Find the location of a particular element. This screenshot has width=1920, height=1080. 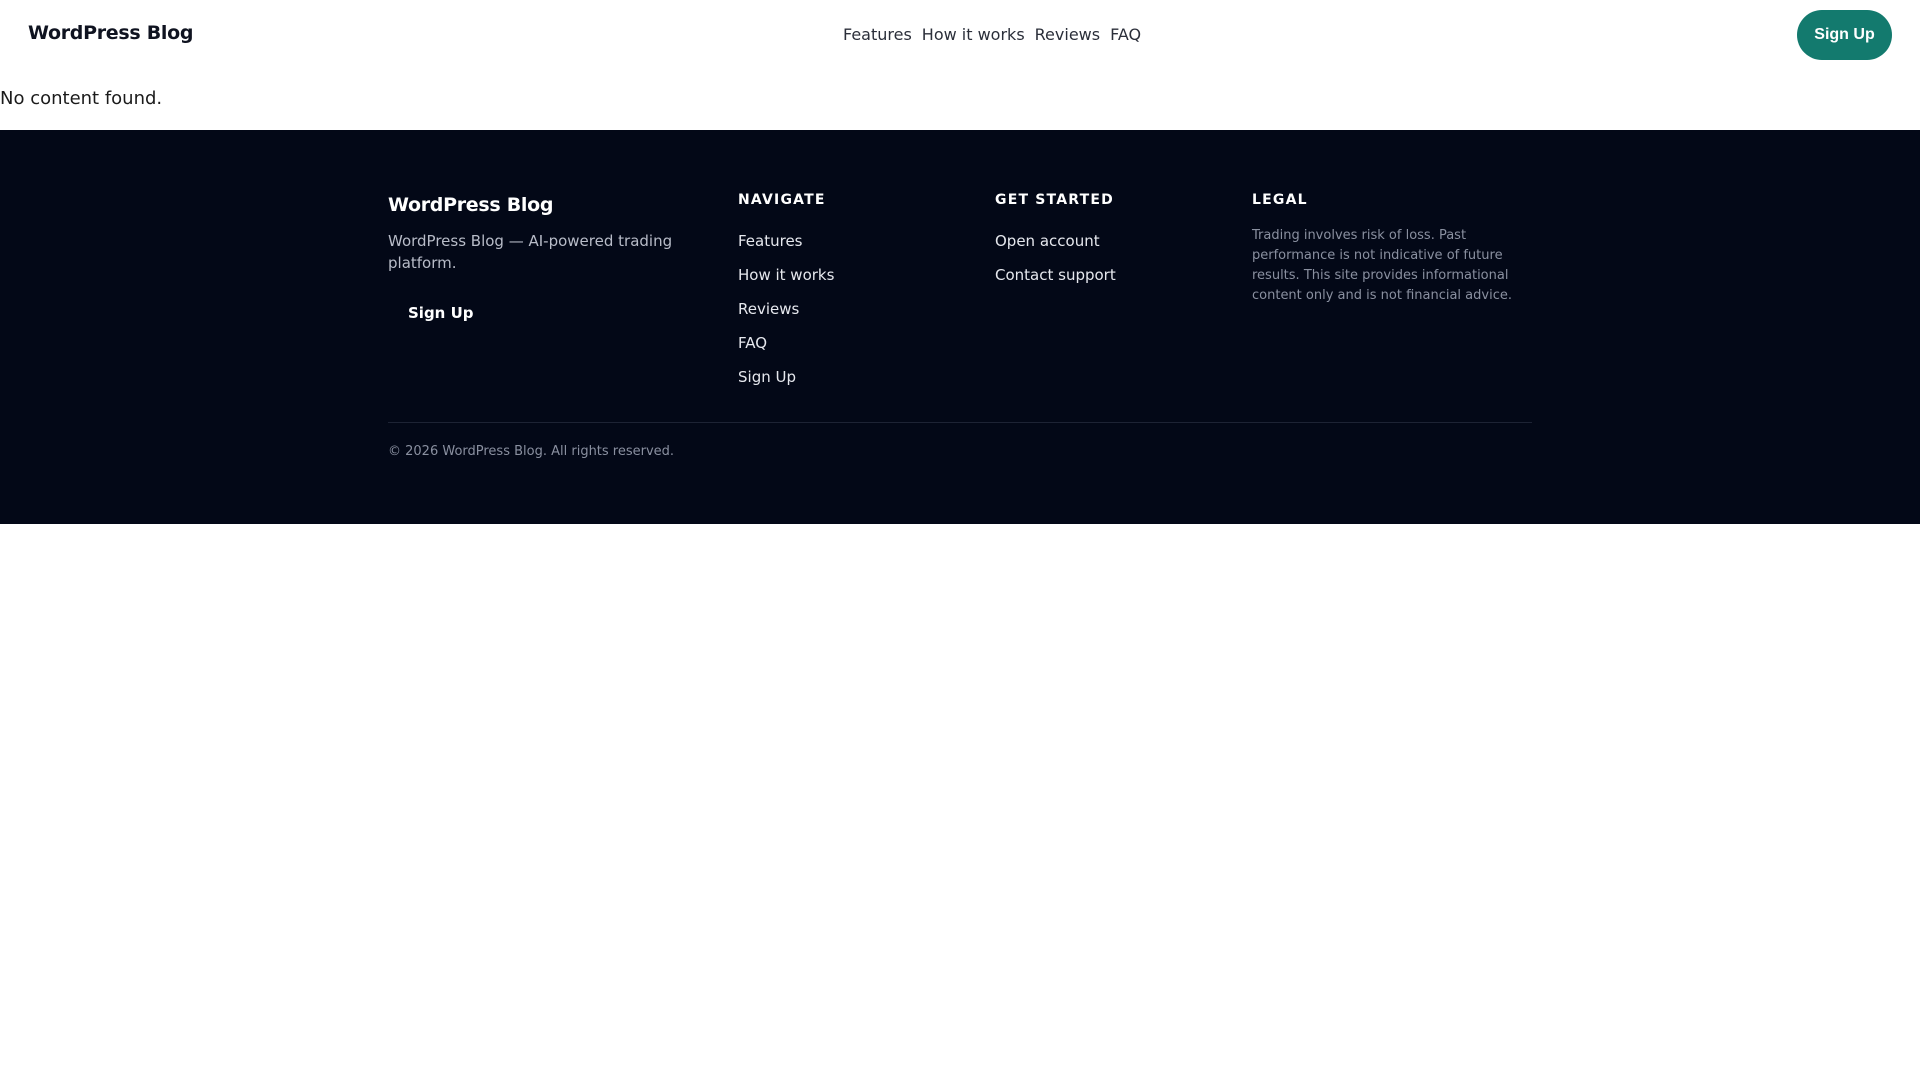

list-item: Reviews is located at coordinates (786, 309).